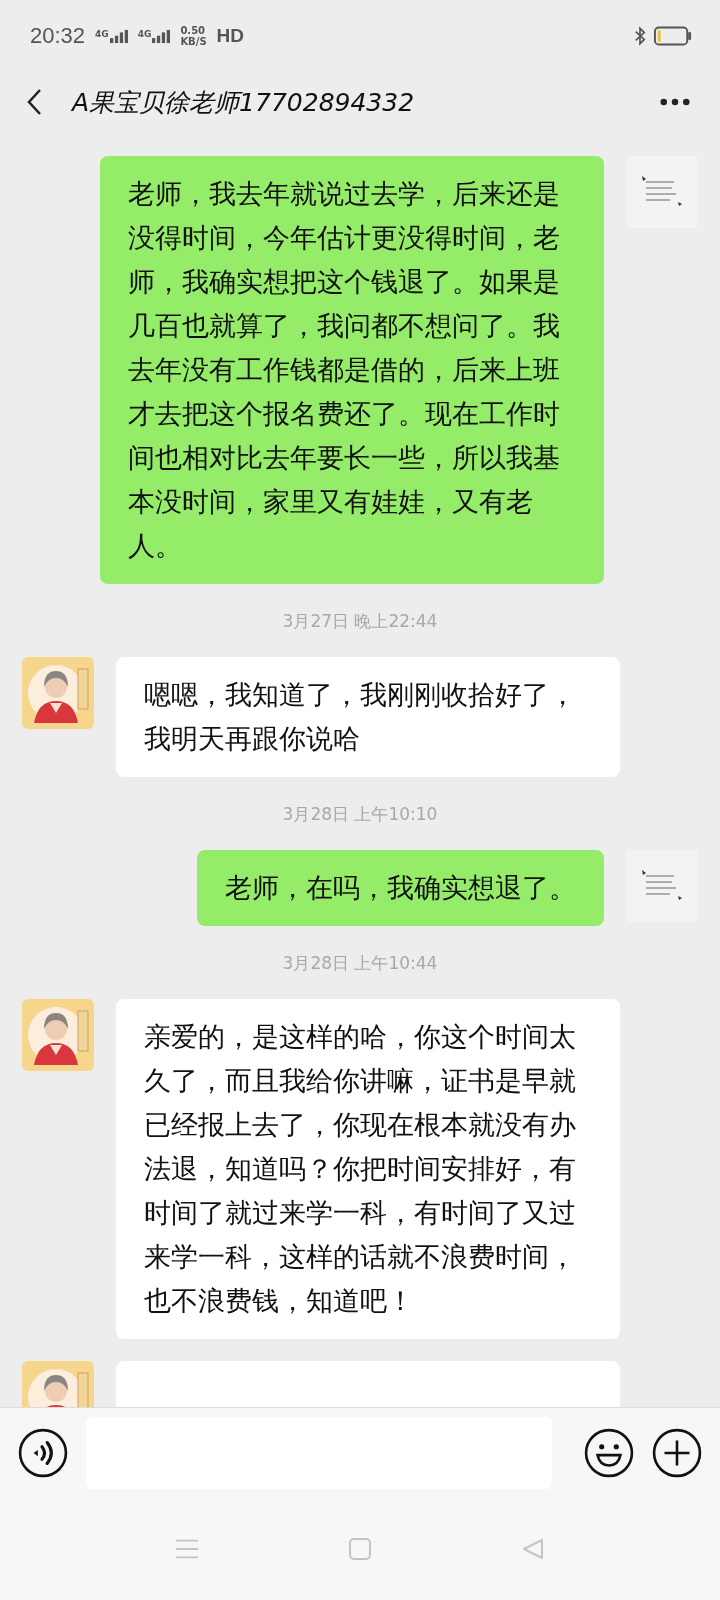 This screenshot has height=1600, width=720. Describe the element at coordinates (677, 1453) in the screenshot. I see `add-icon` at that location.